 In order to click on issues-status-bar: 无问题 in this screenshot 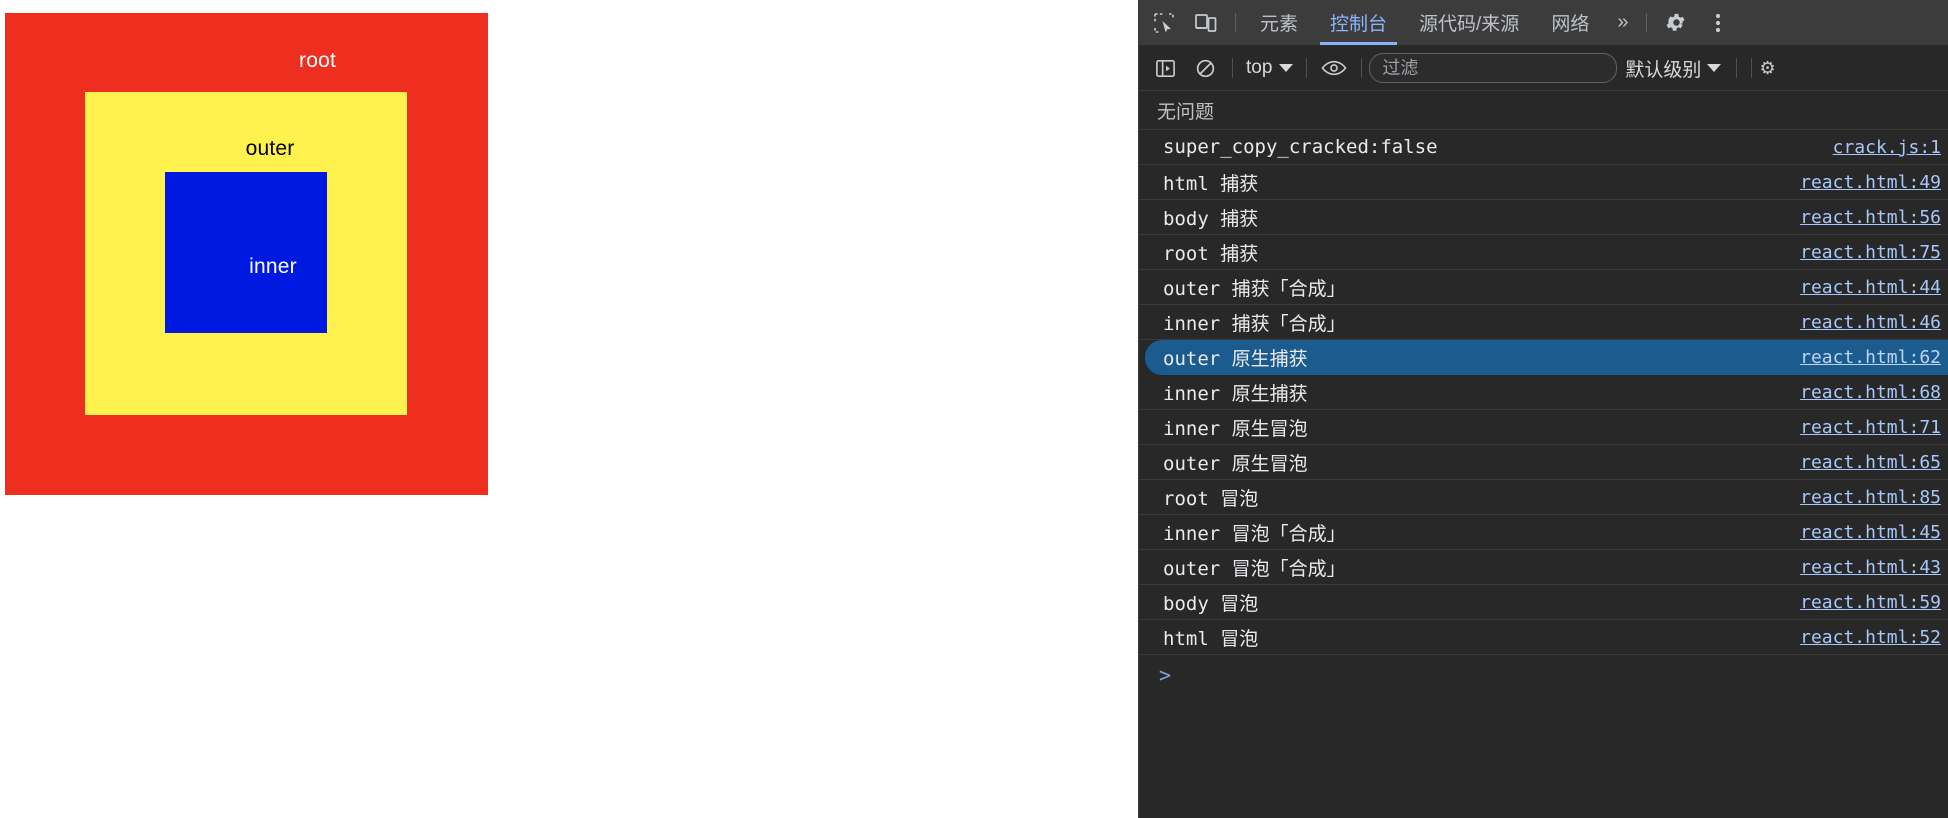, I will do `click(1543, 110)`.